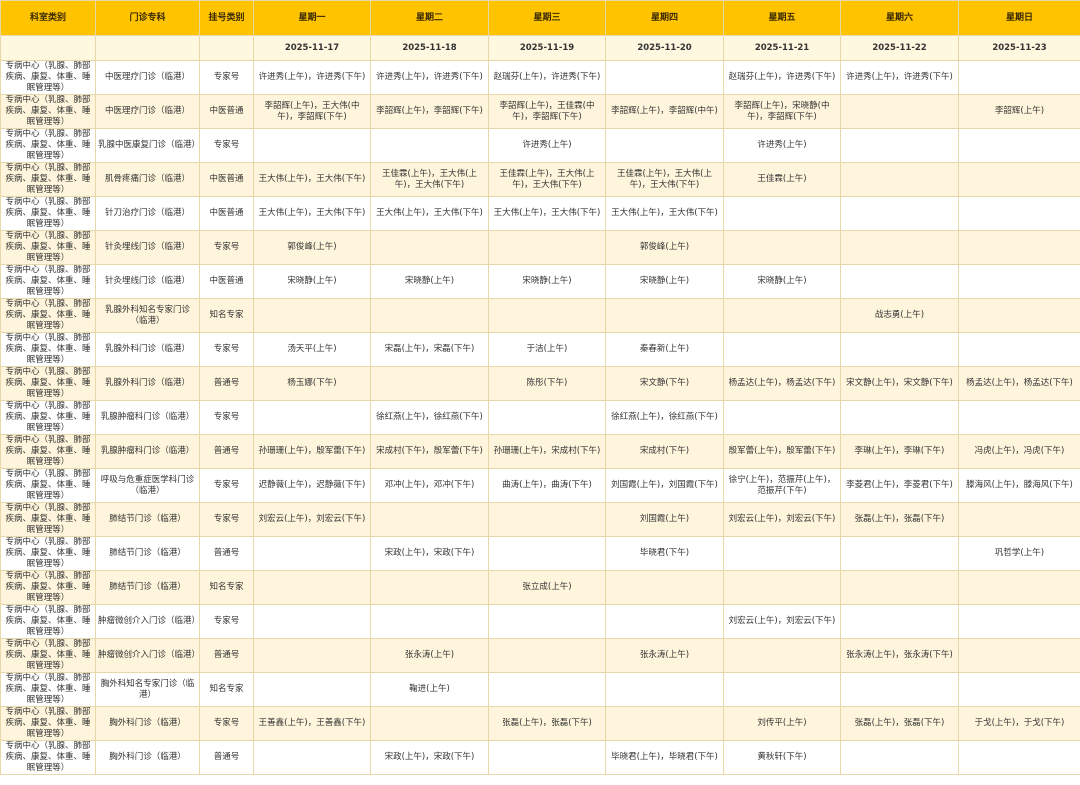 This screenshot has width=1080, height=785. What do you see at coordinates (312, 48) in the screenshot?
I see `date-cell: 2025-11-17` at bounding box center [312, 48].